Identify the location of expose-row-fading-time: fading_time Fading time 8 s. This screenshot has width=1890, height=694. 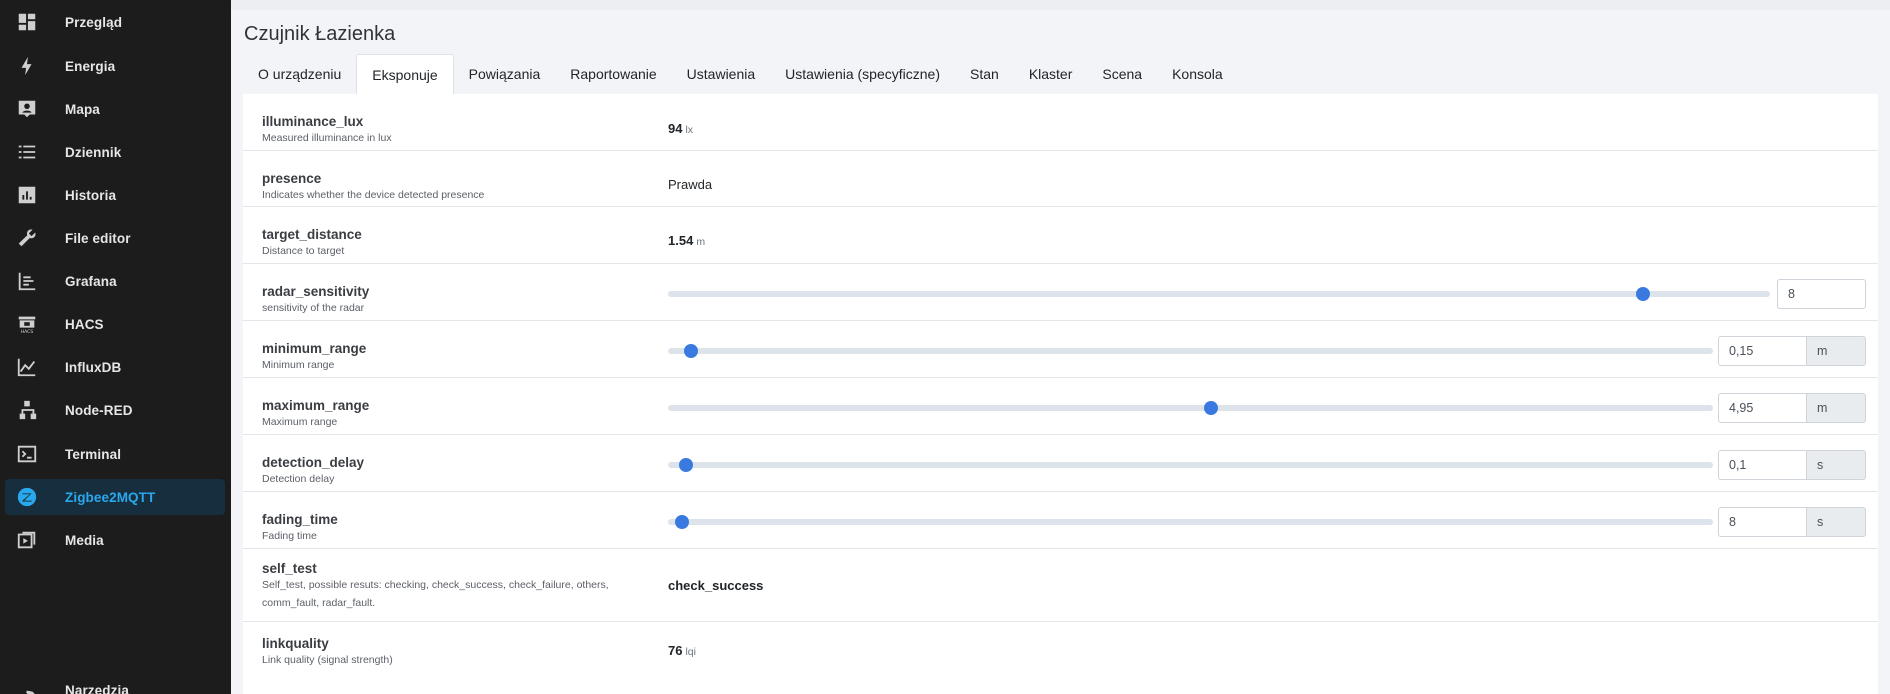
(1060, 520).